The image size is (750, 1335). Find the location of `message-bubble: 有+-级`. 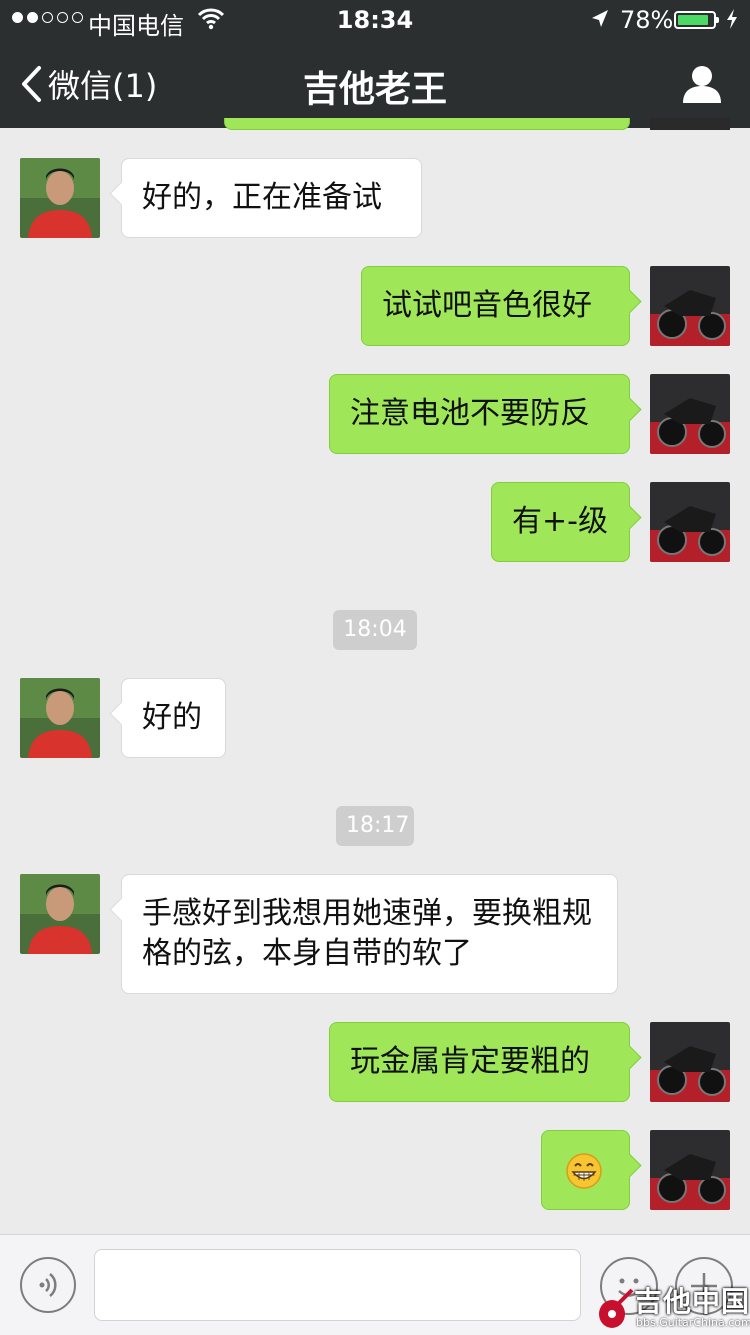

message-bubble: 有+-级 is located at coordinates (560, 522).